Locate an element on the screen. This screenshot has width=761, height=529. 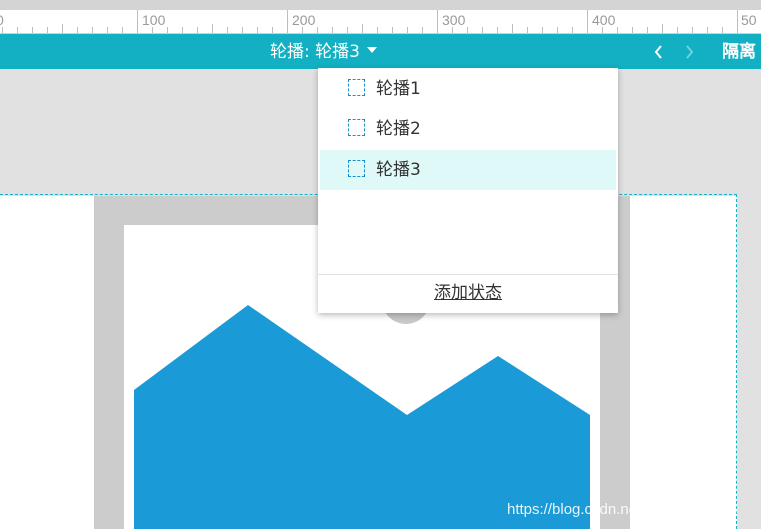
dropdown-divider is located at coordinates (468, 274).